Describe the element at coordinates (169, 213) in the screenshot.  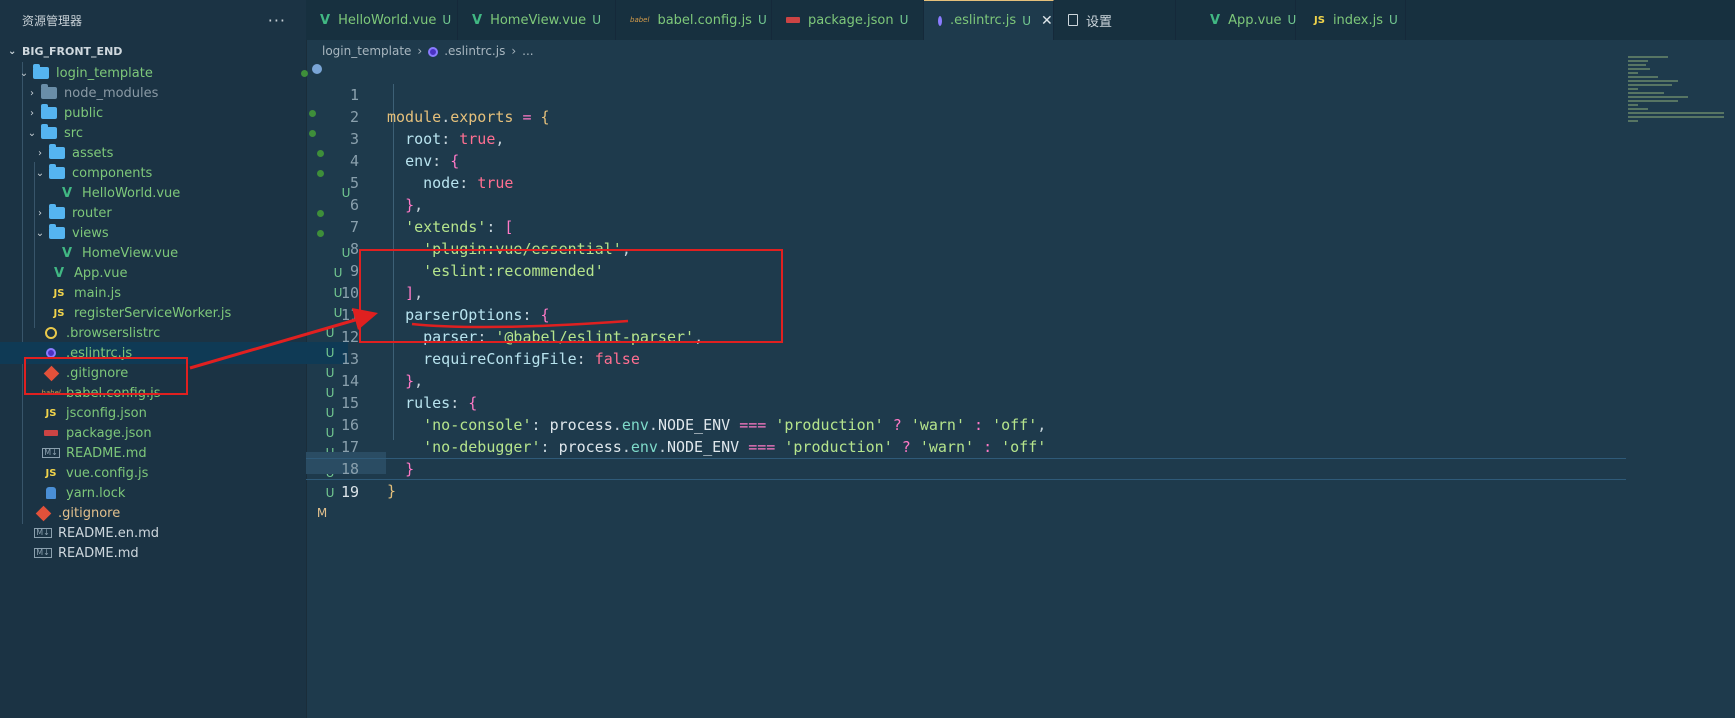
I see `tree-folder-router: › router` at that location.